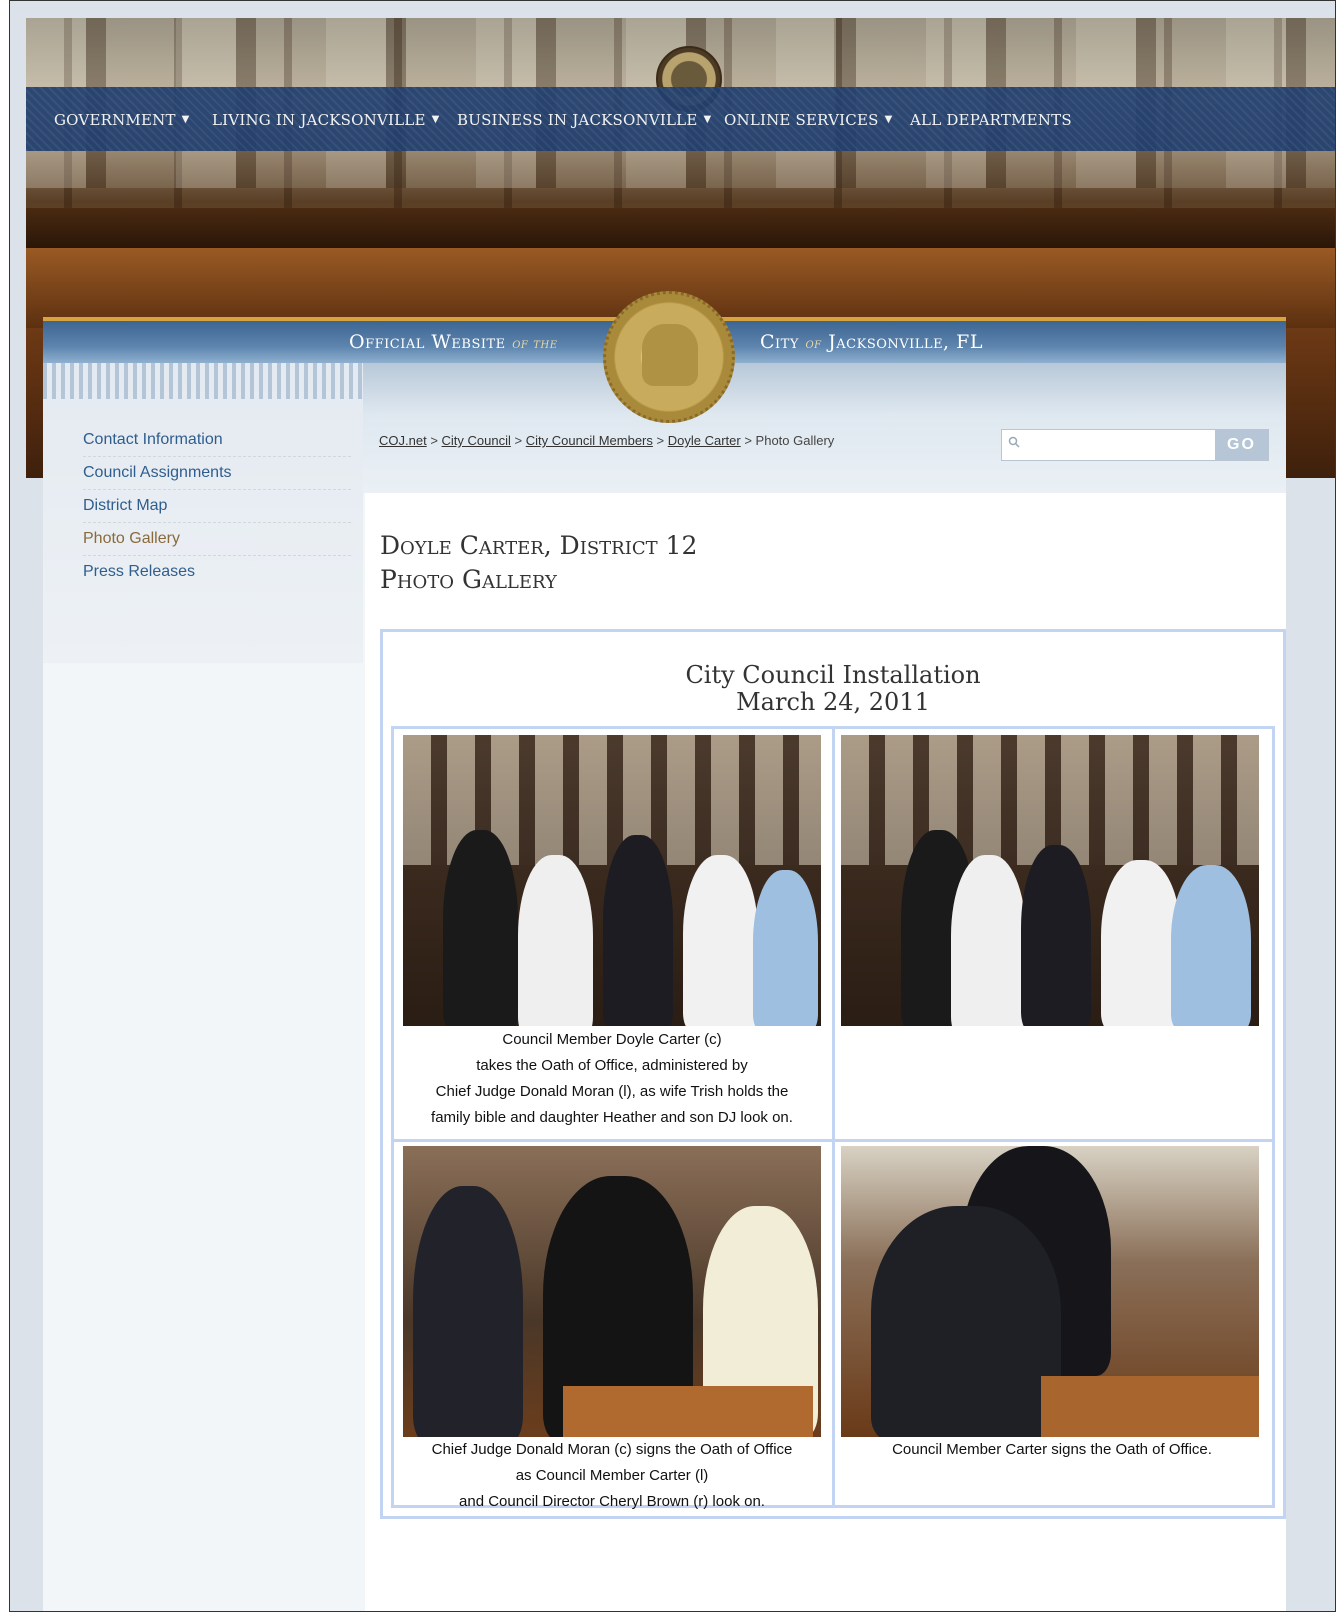 This screenshot has height=1617, width=1342. I want to click on gallery-photo-carter-signing, so click(1050, 1291).